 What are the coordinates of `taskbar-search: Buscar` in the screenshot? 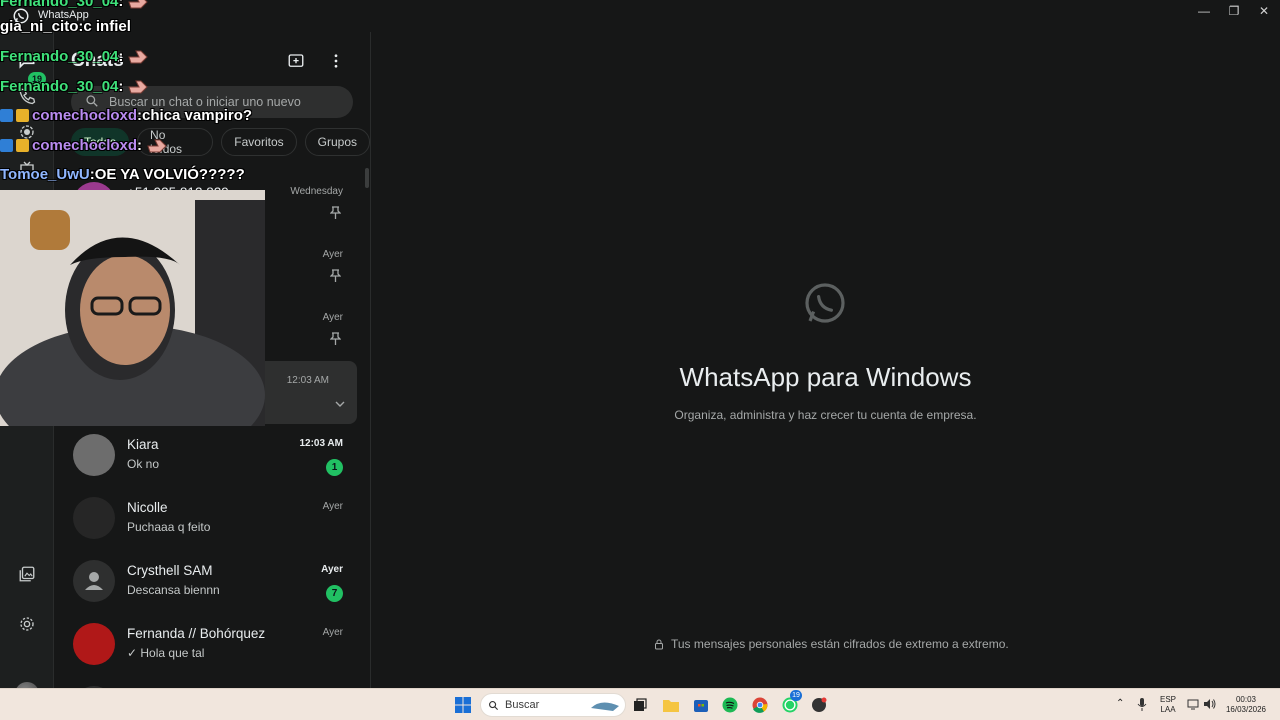 It's located at (553, 705).